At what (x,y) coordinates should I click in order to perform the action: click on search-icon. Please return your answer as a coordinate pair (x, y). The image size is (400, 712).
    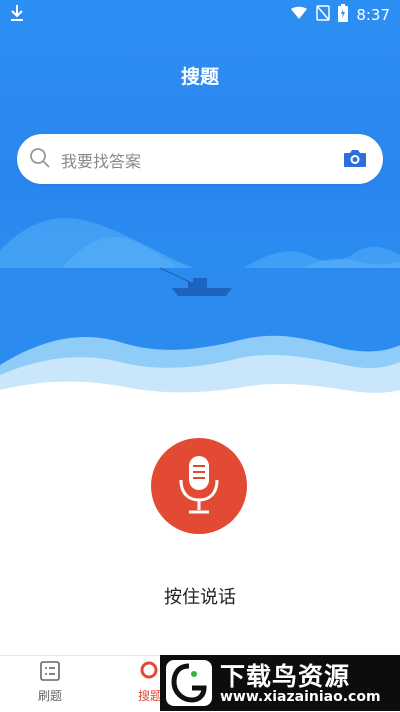
    Looking at the image, I should click on (40, 160).